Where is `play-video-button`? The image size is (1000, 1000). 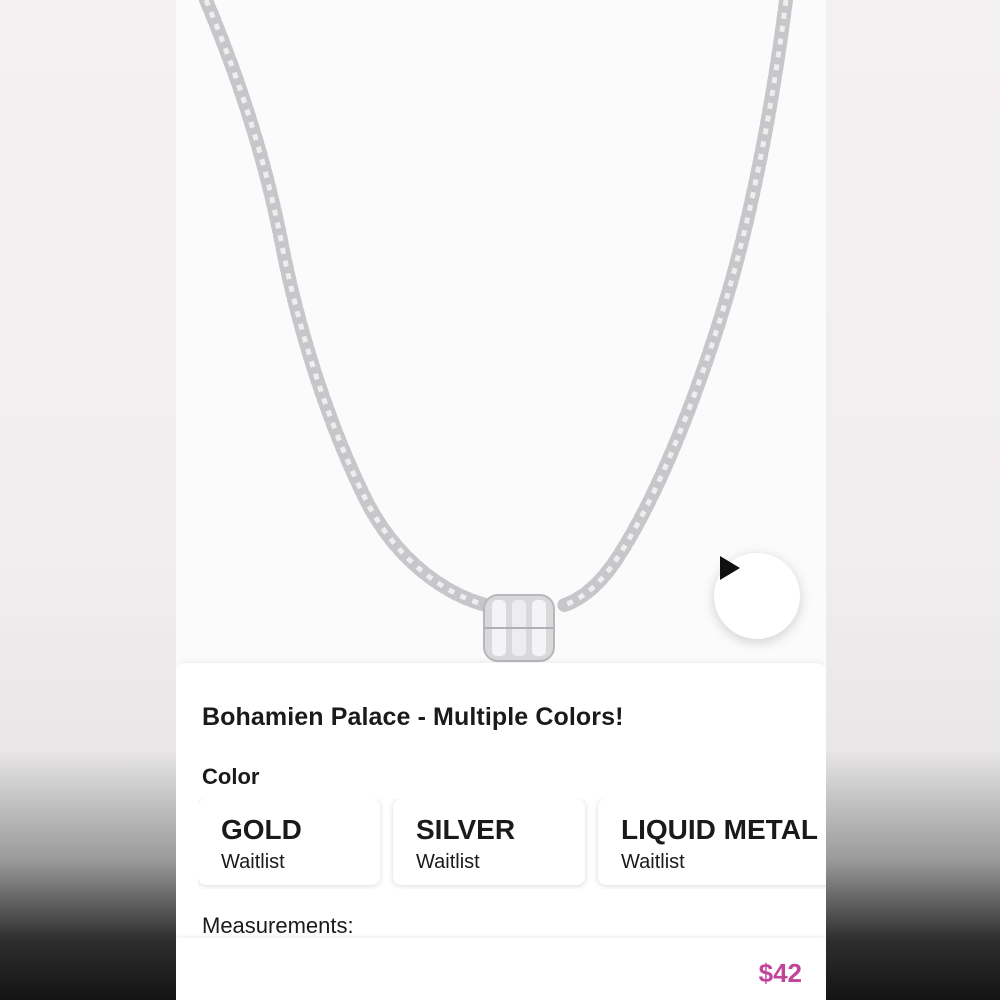
play-video-button is located at coordinates (757, 596).